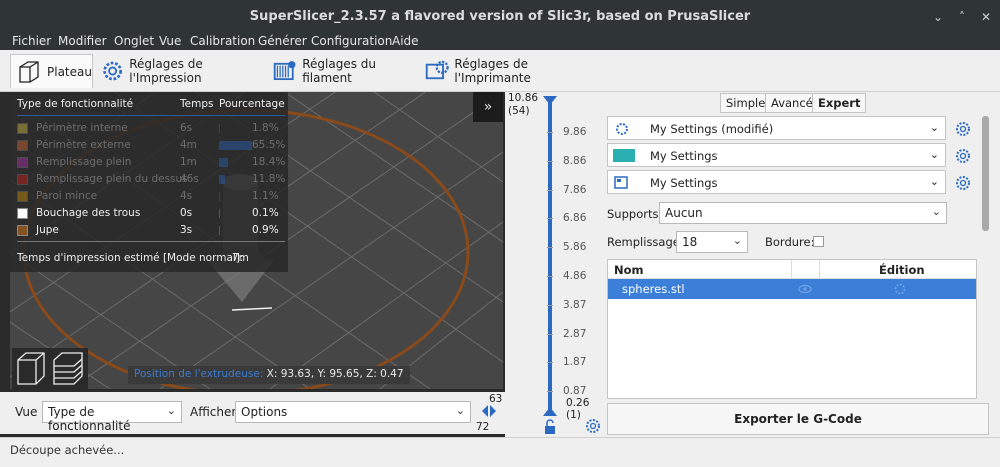 The image size is (1000, 467). I want to click on column-name-header: Nom, so click(629, 270).